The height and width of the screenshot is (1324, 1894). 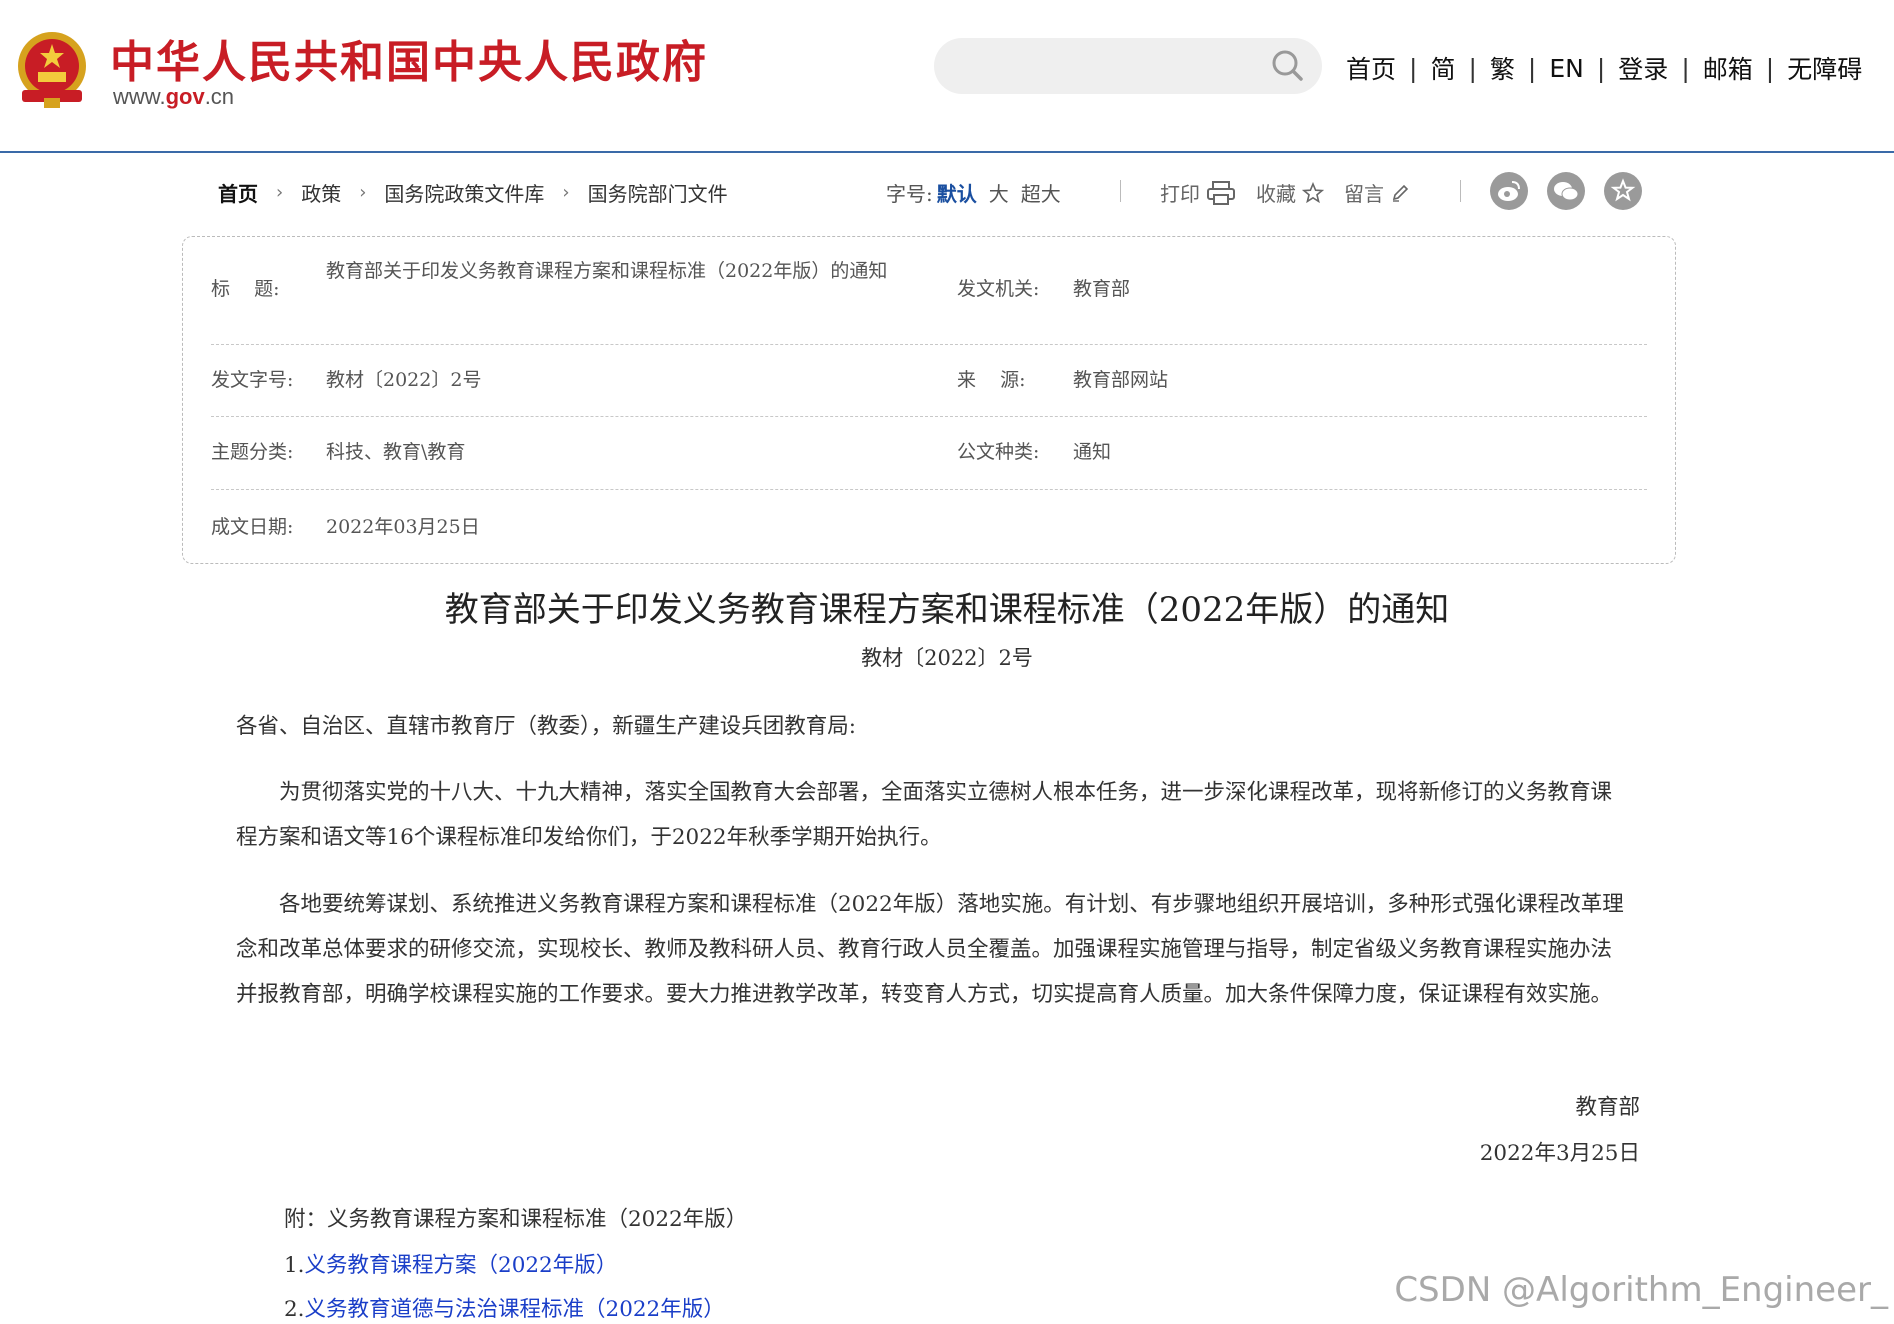 What do you see at coordinates (1364, 194) in the screenshot?
I see `comment-label: 留言` at bounding box center [1364, 194].